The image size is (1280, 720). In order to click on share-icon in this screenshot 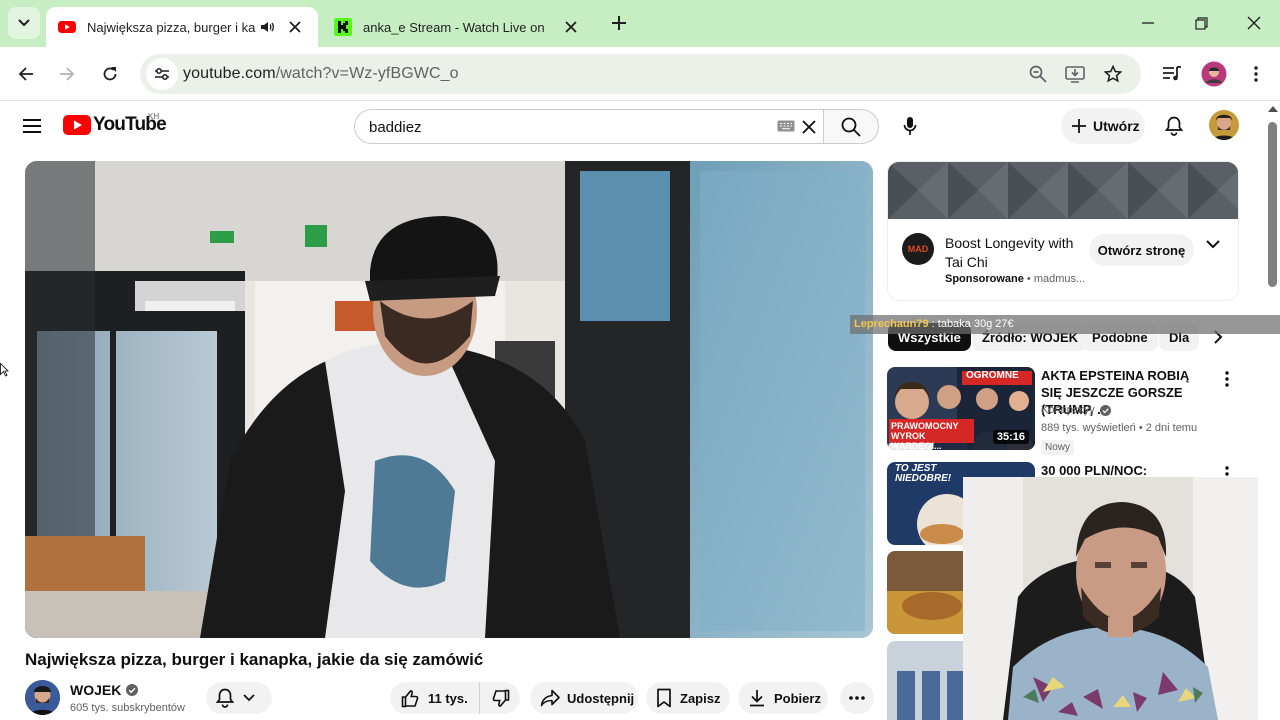, I will do `click(550, 698)`.